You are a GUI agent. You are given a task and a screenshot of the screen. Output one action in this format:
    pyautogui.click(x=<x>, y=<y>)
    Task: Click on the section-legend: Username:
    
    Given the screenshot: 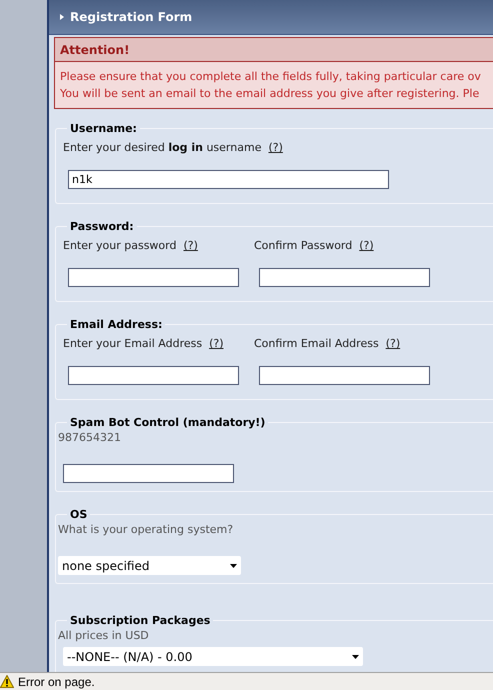 What is the action you would take?
    pyautogui.click(x=103, y=128)
    